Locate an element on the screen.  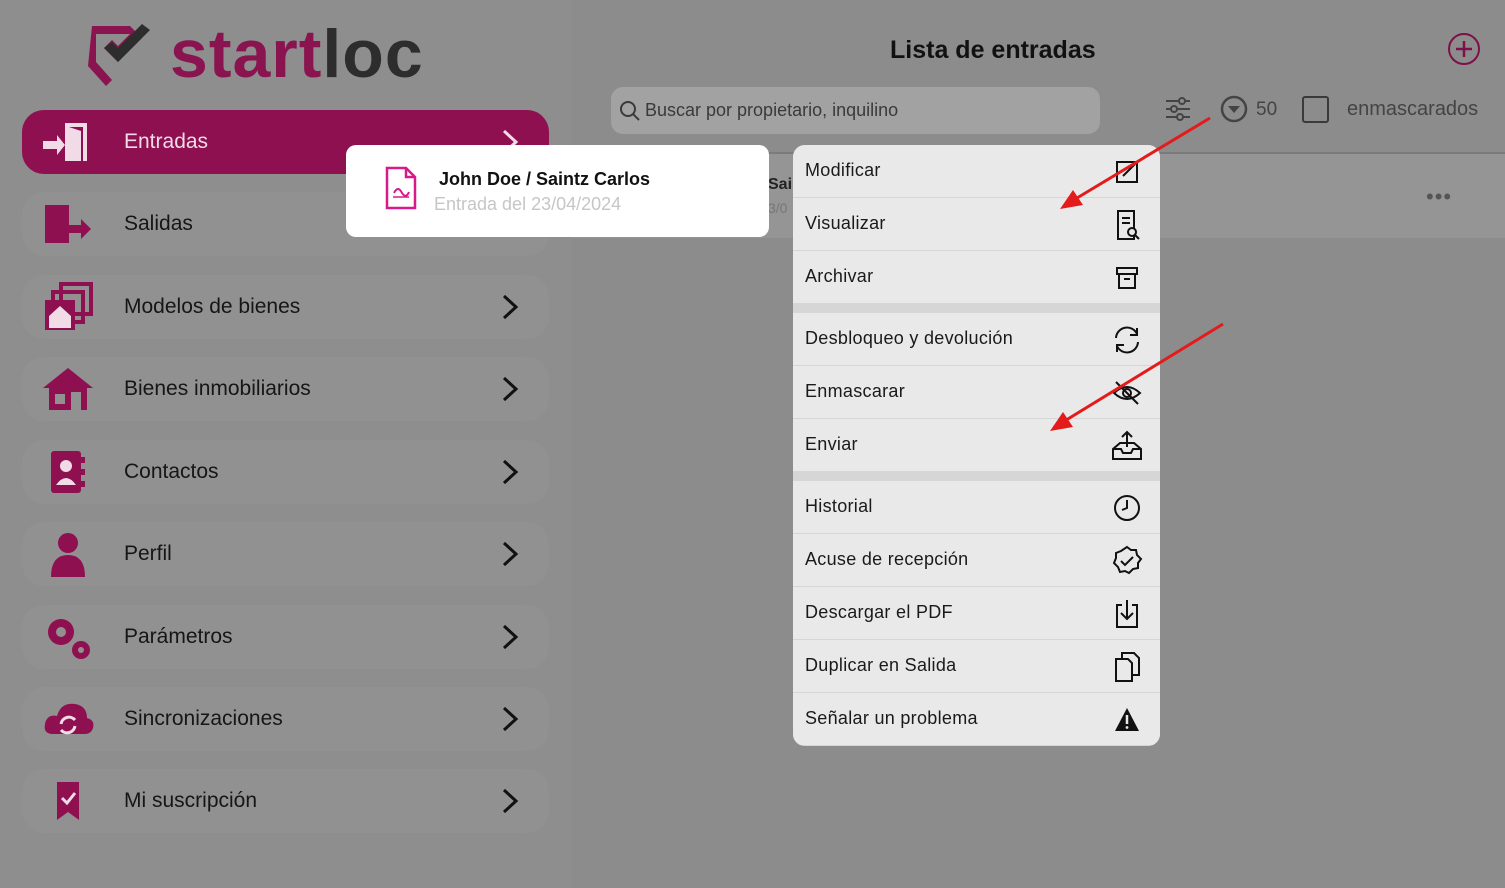
edit-icon is located at coordinates (1127, 172).